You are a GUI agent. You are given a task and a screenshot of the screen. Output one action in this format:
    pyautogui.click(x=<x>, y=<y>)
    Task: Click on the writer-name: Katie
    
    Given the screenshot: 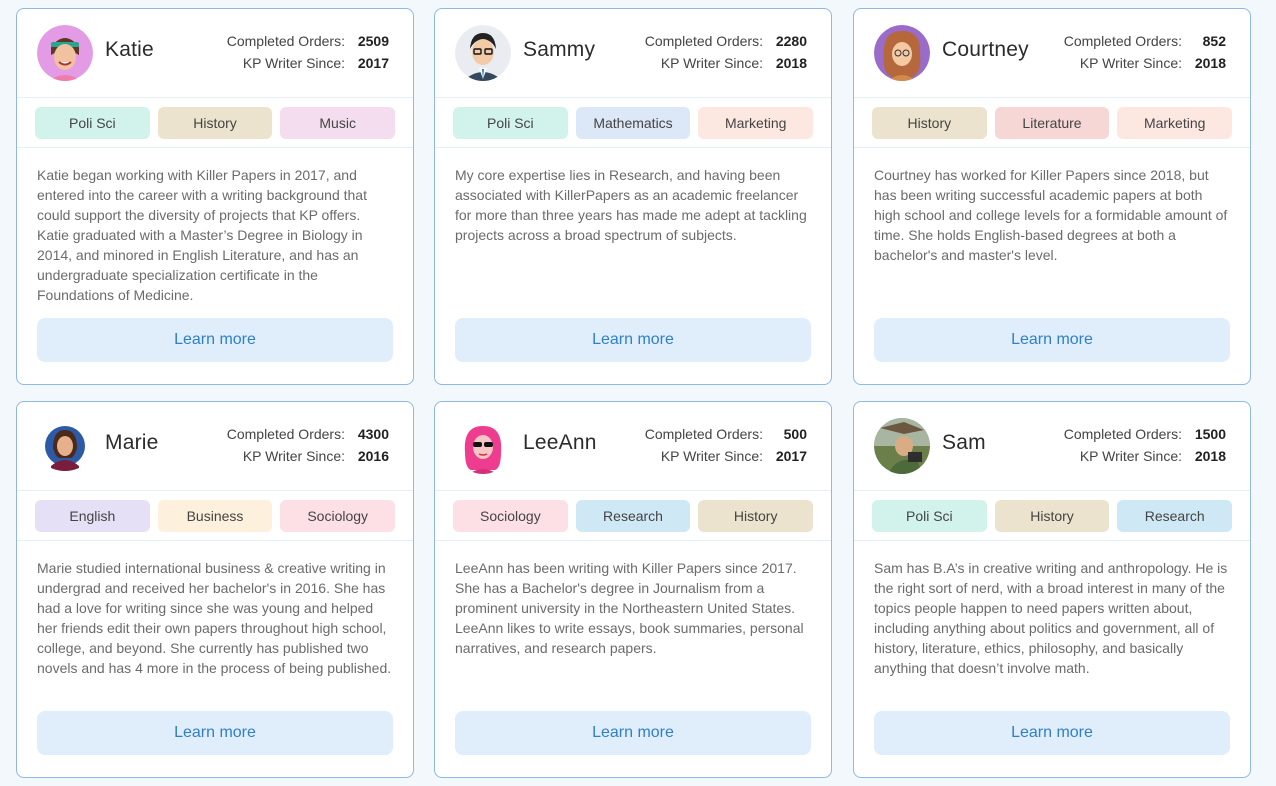 What is the action you would take?
    pyautogui.click(x=129, y=49)
    